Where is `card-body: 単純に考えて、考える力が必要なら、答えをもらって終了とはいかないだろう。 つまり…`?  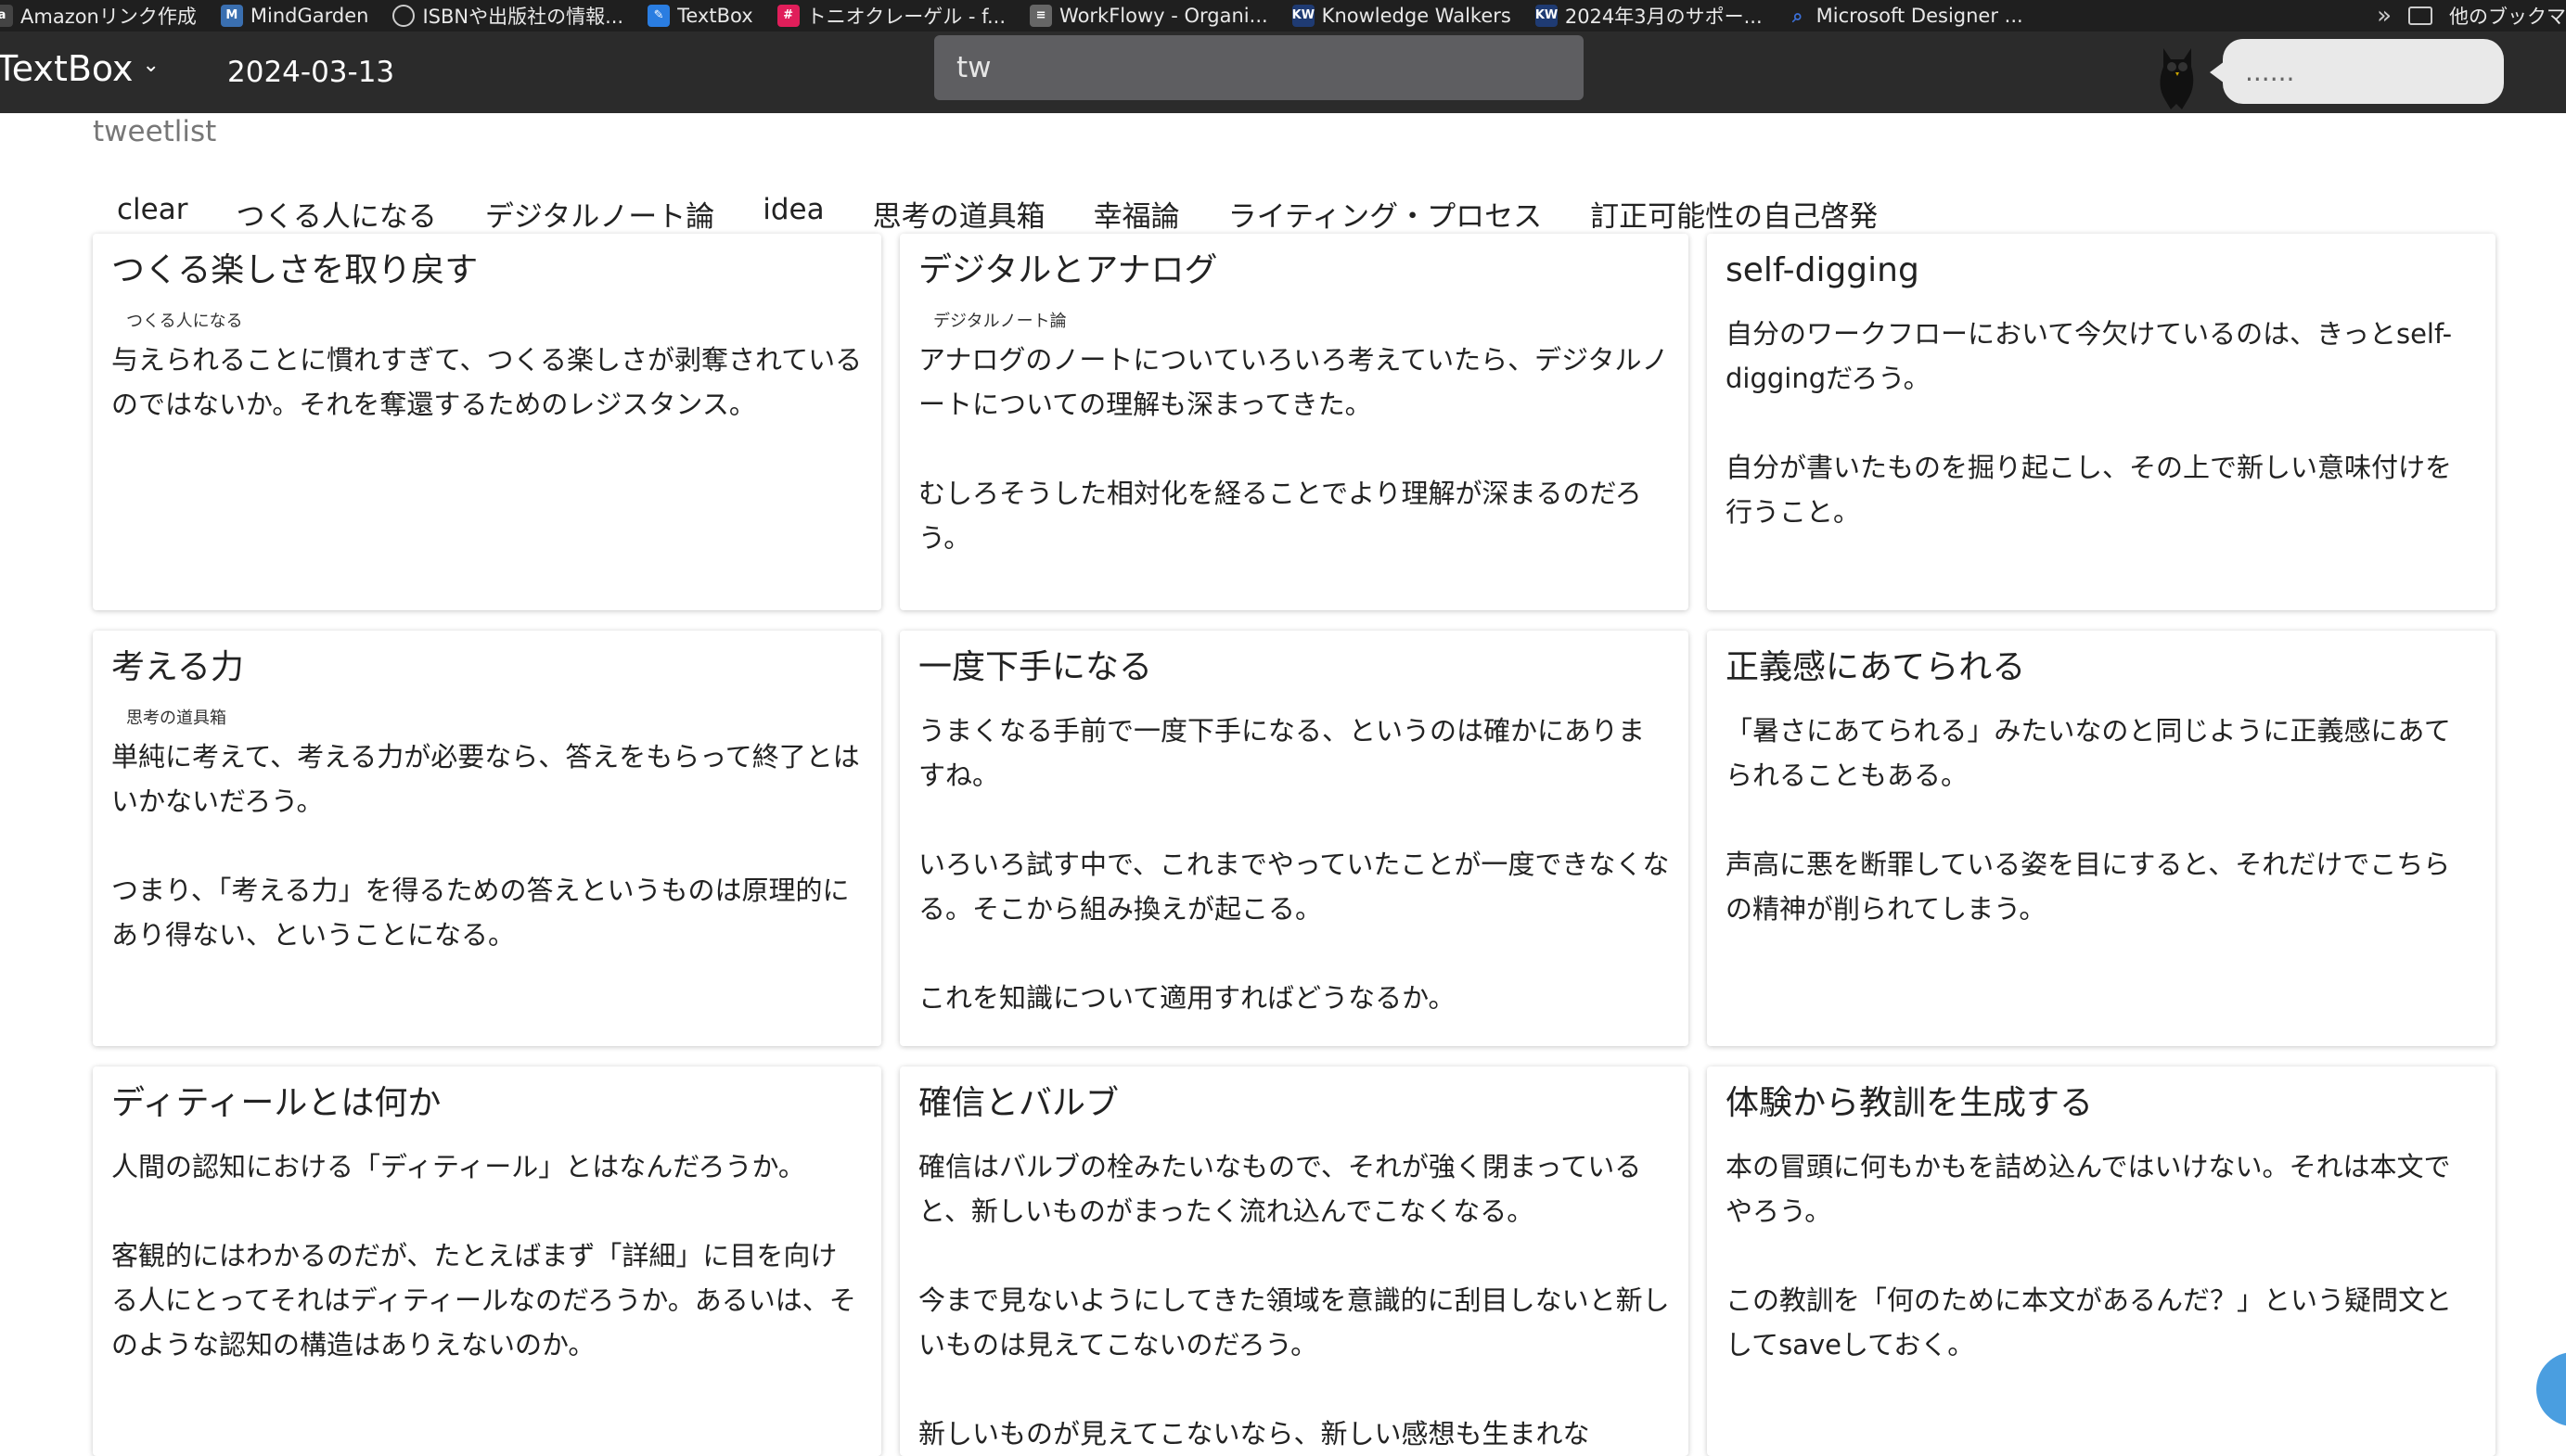
card-body: 単純に考えて、考える力が必要なら、答えをもらって終了とはいかないだろう。 つまり… is located at coordinates (485, 846).